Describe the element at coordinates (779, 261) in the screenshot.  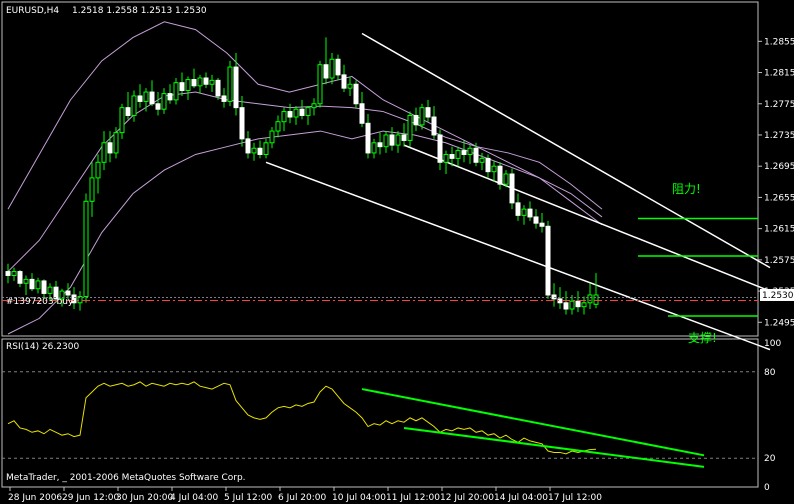
I see `price-tick-label: 1.2575` at that location.